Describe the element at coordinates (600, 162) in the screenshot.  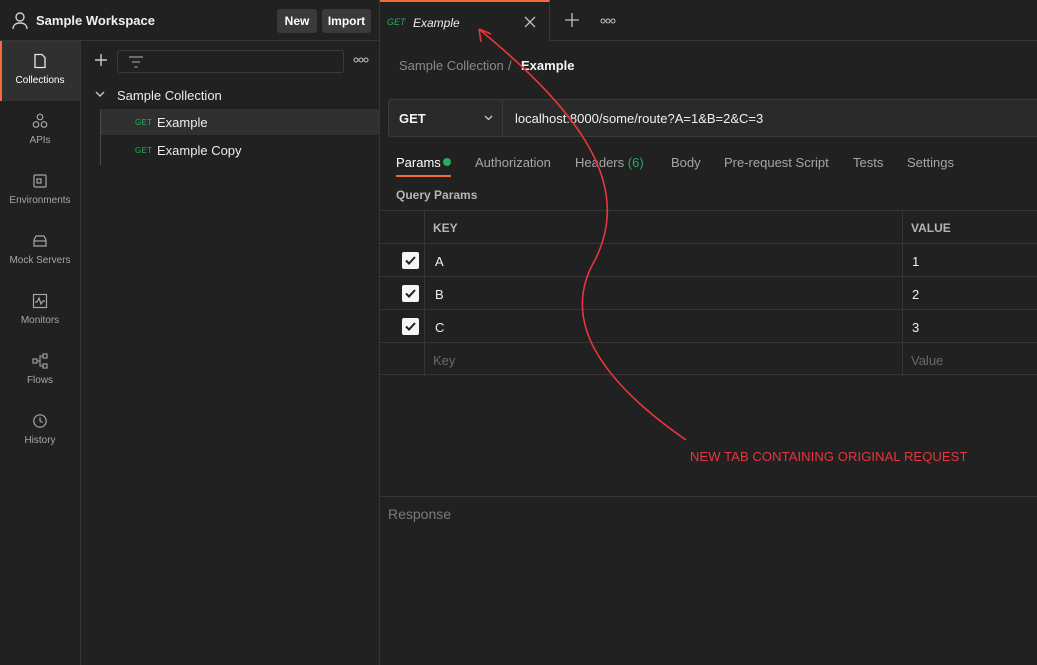
I see `tab-headers-label: Headers` at that location.